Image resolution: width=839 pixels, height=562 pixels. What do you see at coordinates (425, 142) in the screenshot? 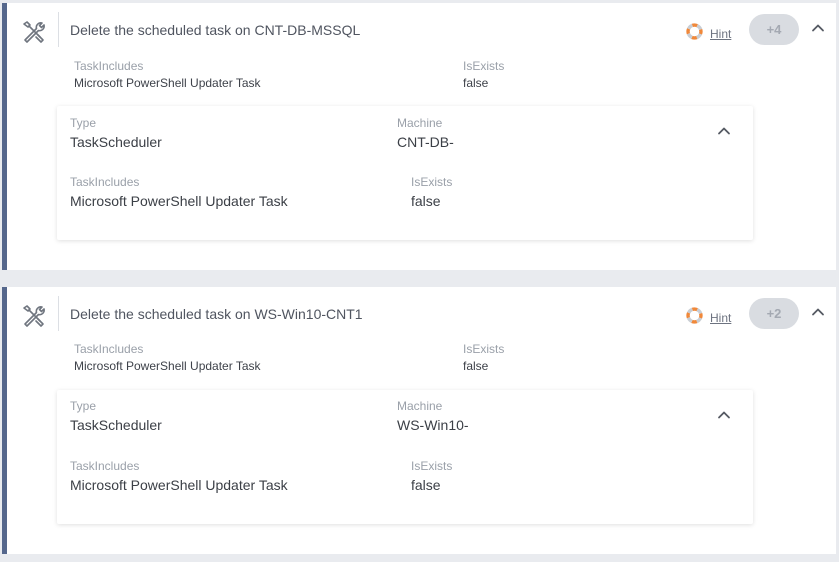
I see `machine-value: CNT-DB-` at bounding box center [425, 142].